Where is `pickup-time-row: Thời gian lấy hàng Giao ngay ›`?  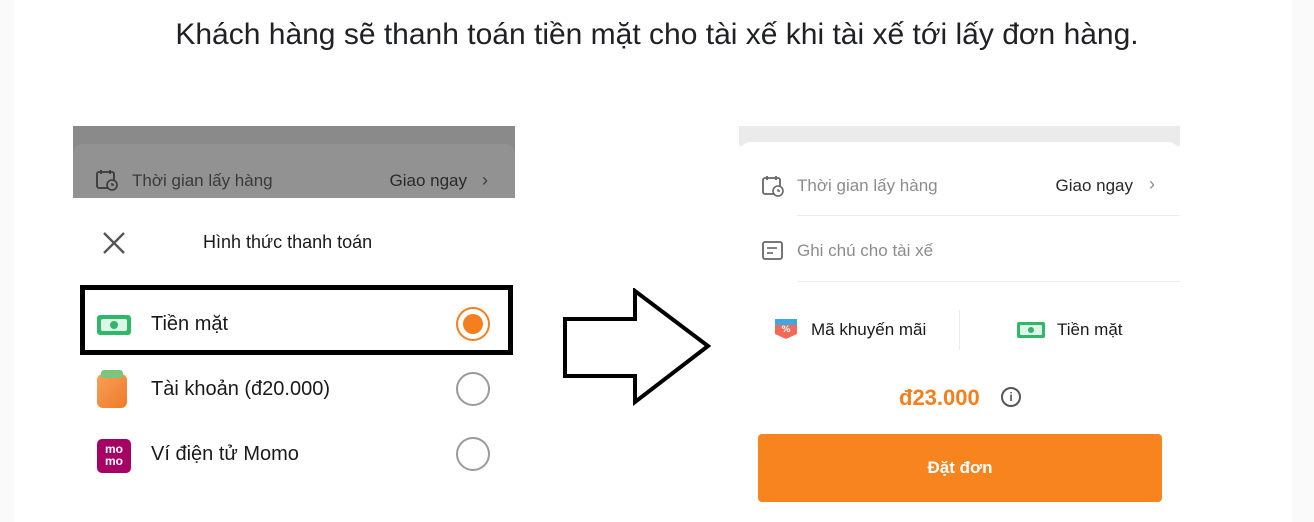 pickup-time-row: Thời gian lấy hàng Giao ngay › is located at coordinates (959, 184).